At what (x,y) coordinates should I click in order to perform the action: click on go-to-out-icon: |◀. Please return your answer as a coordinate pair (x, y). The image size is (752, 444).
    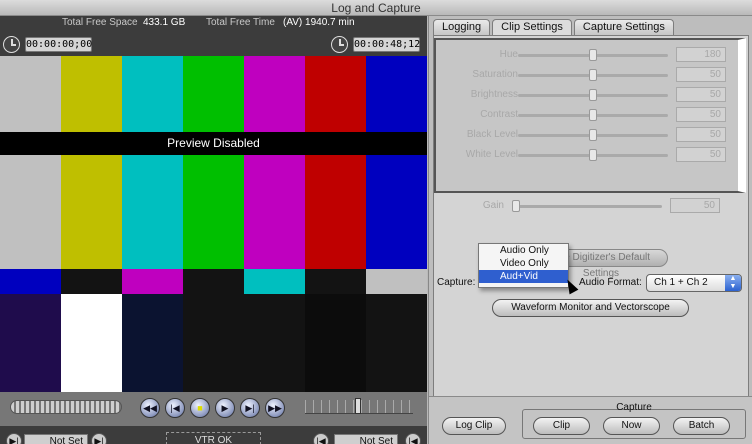
    Looking at the image, I should click on (321, 438).